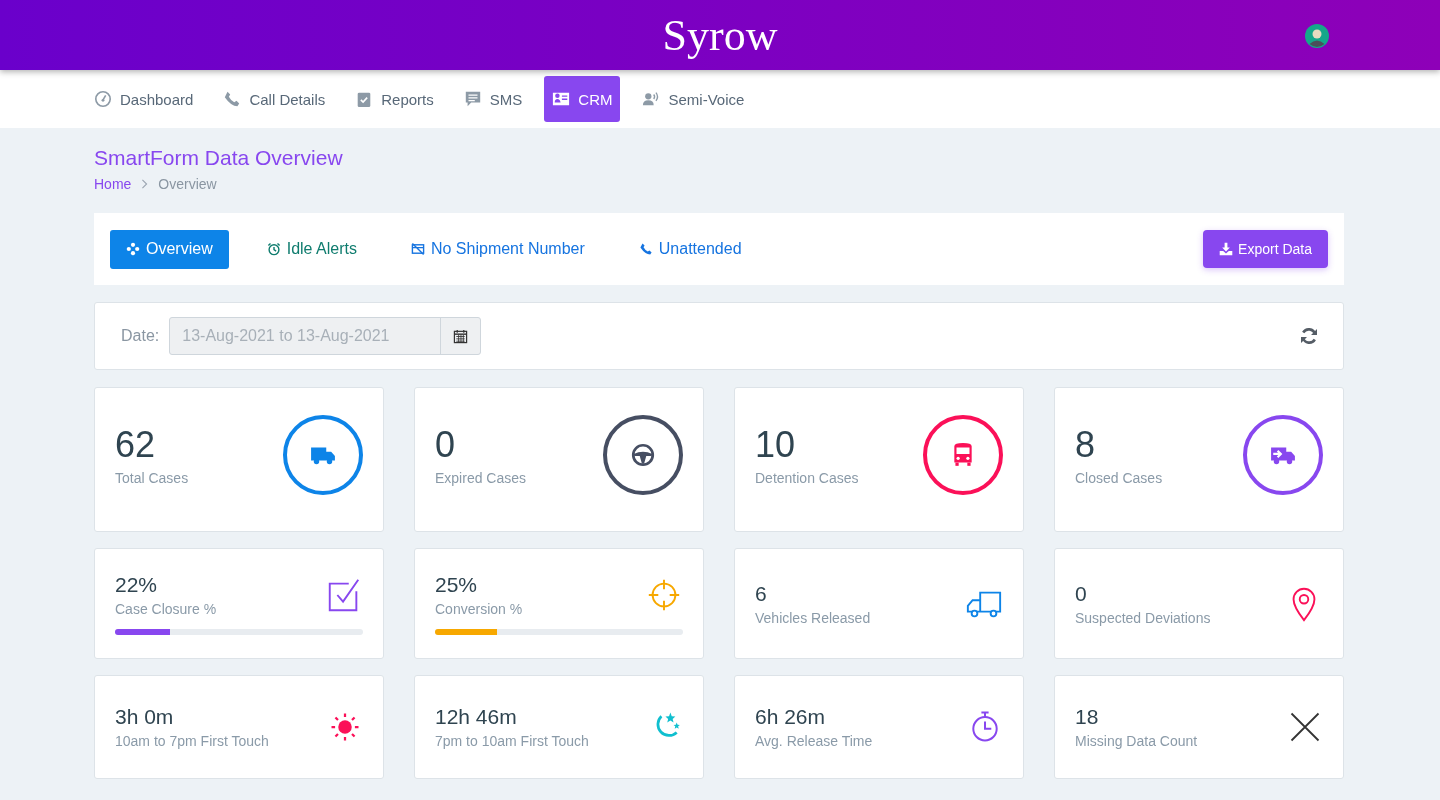  I want to click on gauge-icon, so click(103, 99).